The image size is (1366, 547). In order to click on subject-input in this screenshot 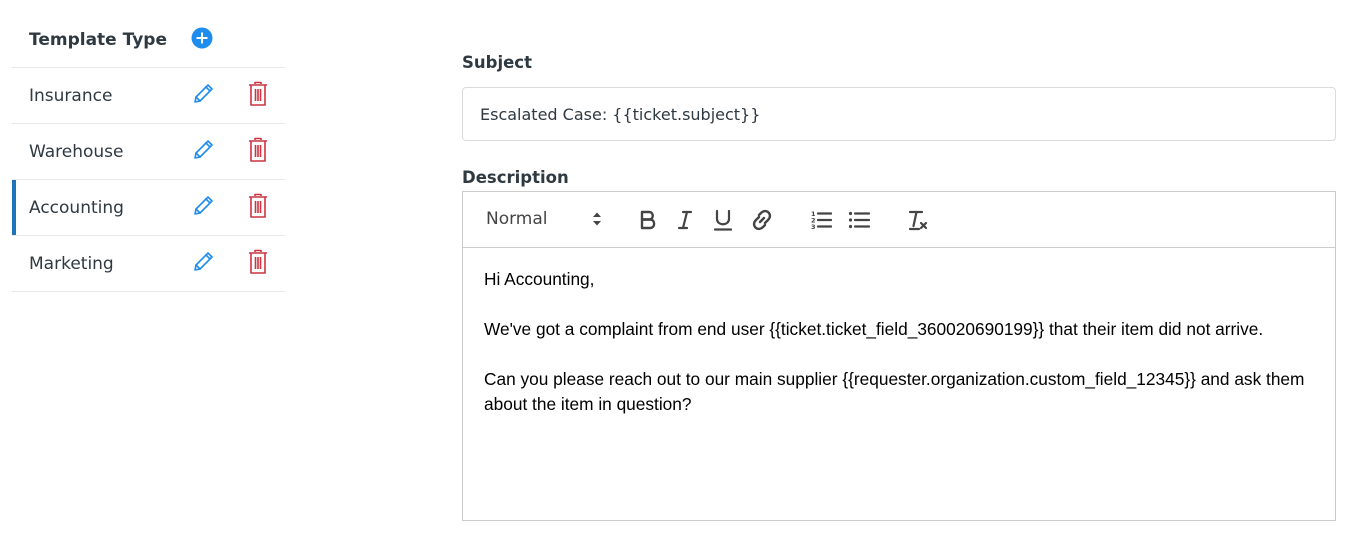, I will do `click(899, 114)`.